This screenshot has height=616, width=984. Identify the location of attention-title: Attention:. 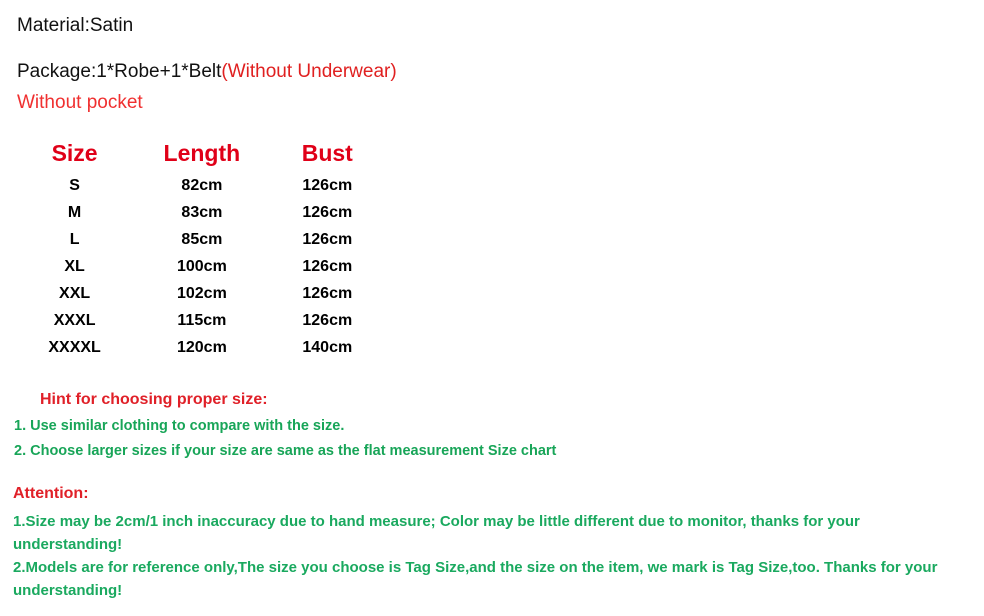
(51, 493).